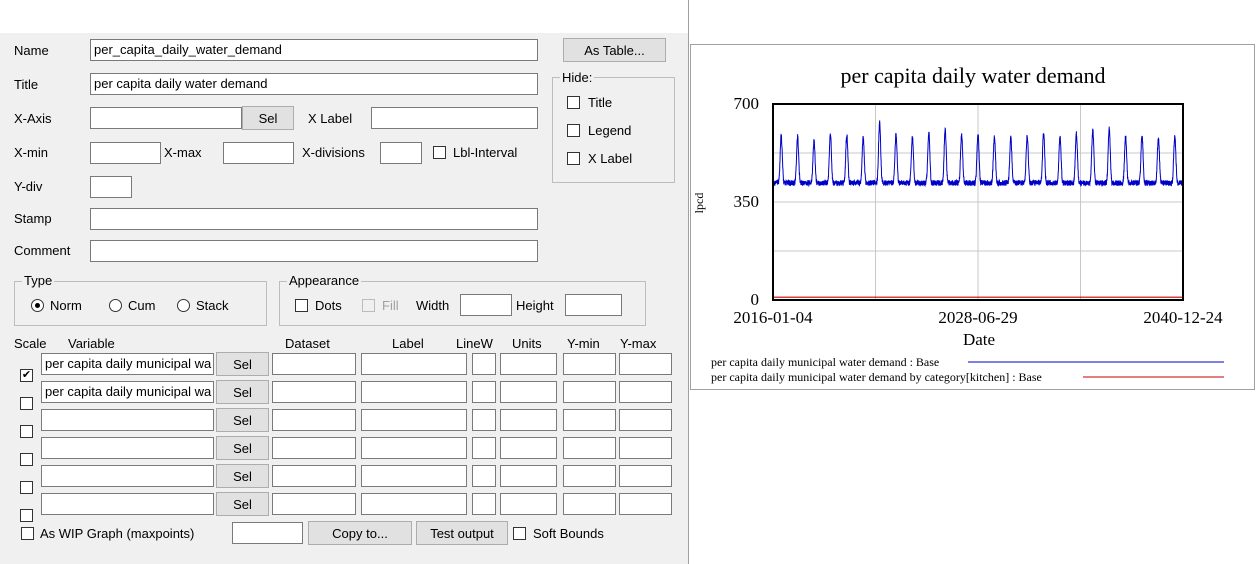 This screenshot has width=1257, height=564. What do you see at coordinates (1183, 317) in the screenshot?
I see `x-tick-label: 2040-12-24` at bounding box center [1183, 317].